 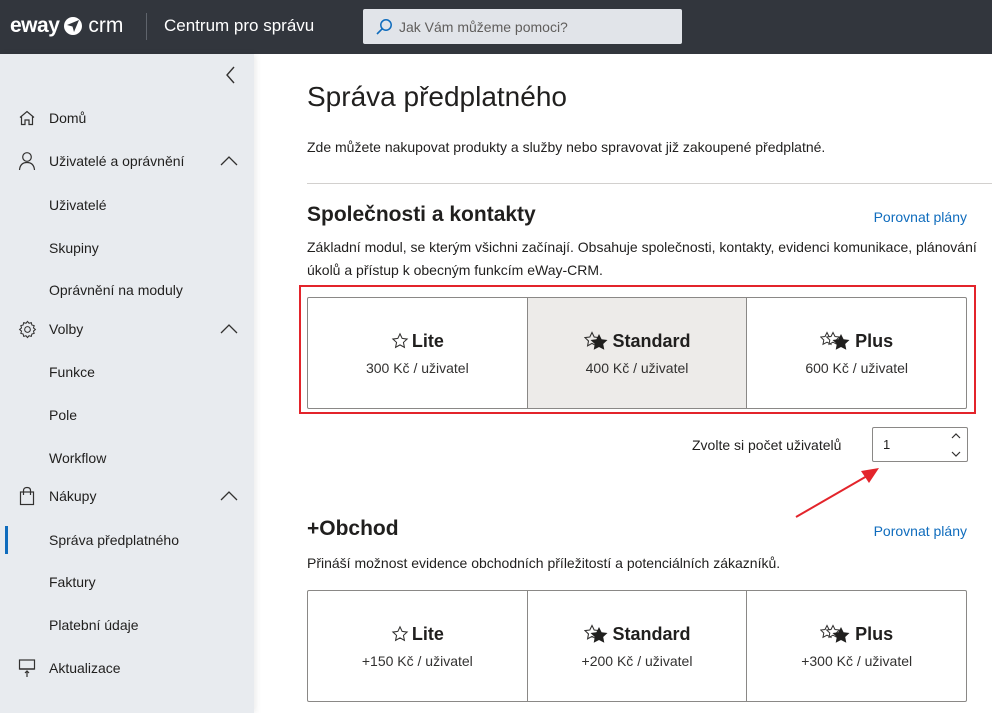 I want to click on sidebar-item-updates: Aktualizace, so click(x=127, y=668).